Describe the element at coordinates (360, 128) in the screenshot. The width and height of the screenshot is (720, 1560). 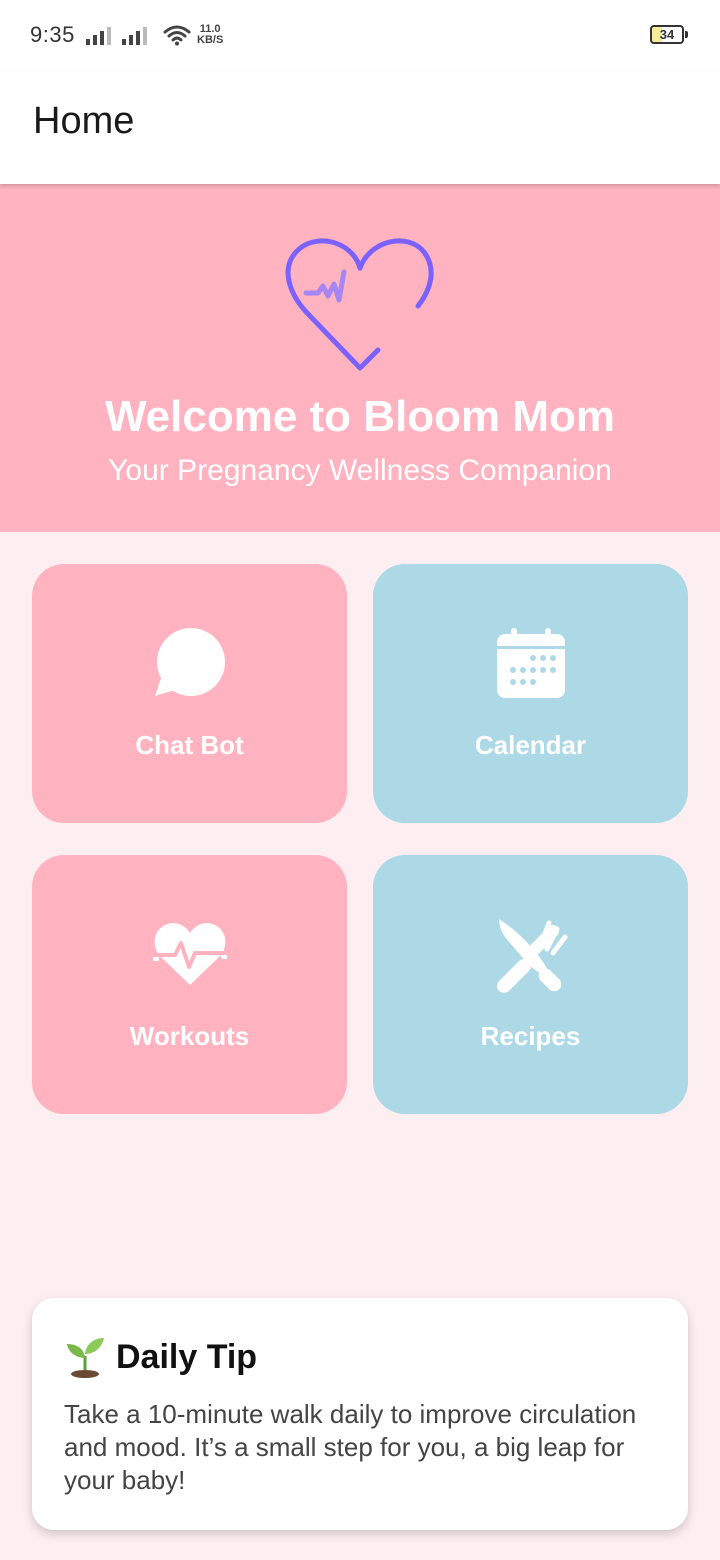
I see `app-bar: Home` at that location.